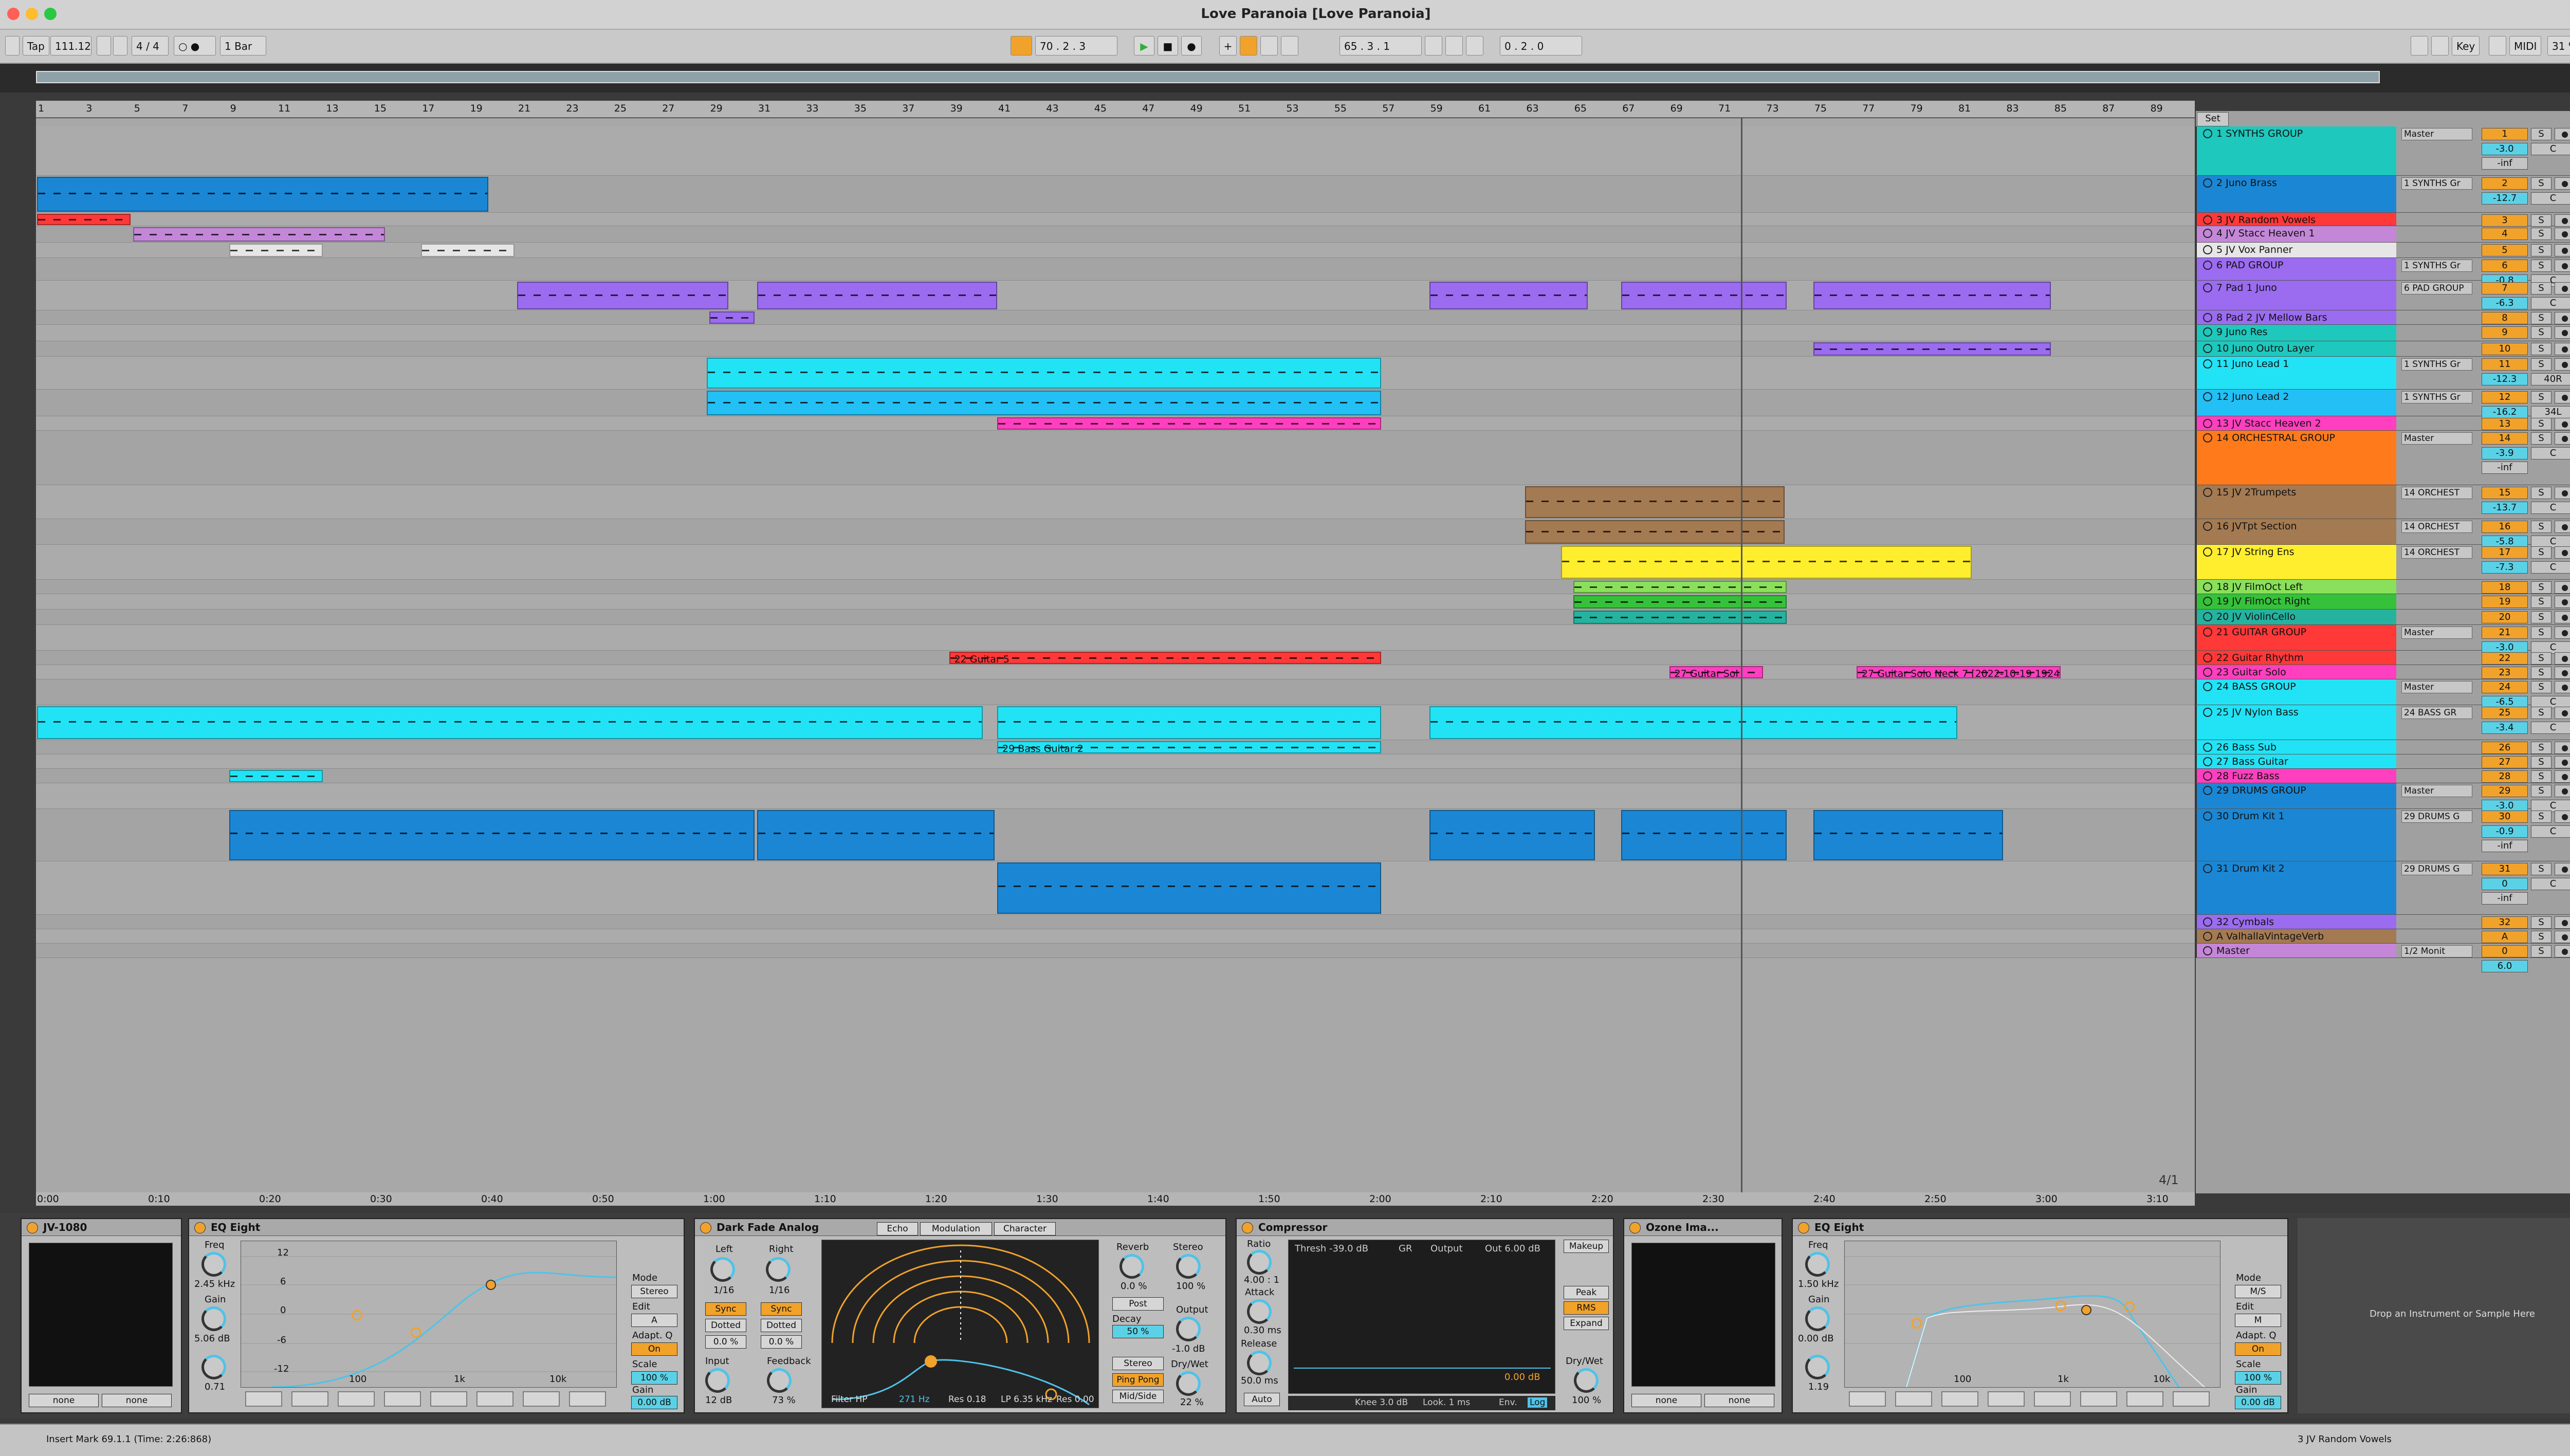 Image resolution: width=2570 pixels, height=1456 pixels. Describe the element at coordinates (2296, 672) in the screenshot. I see `track-title-area: 23 Guitar Solo` at that location.